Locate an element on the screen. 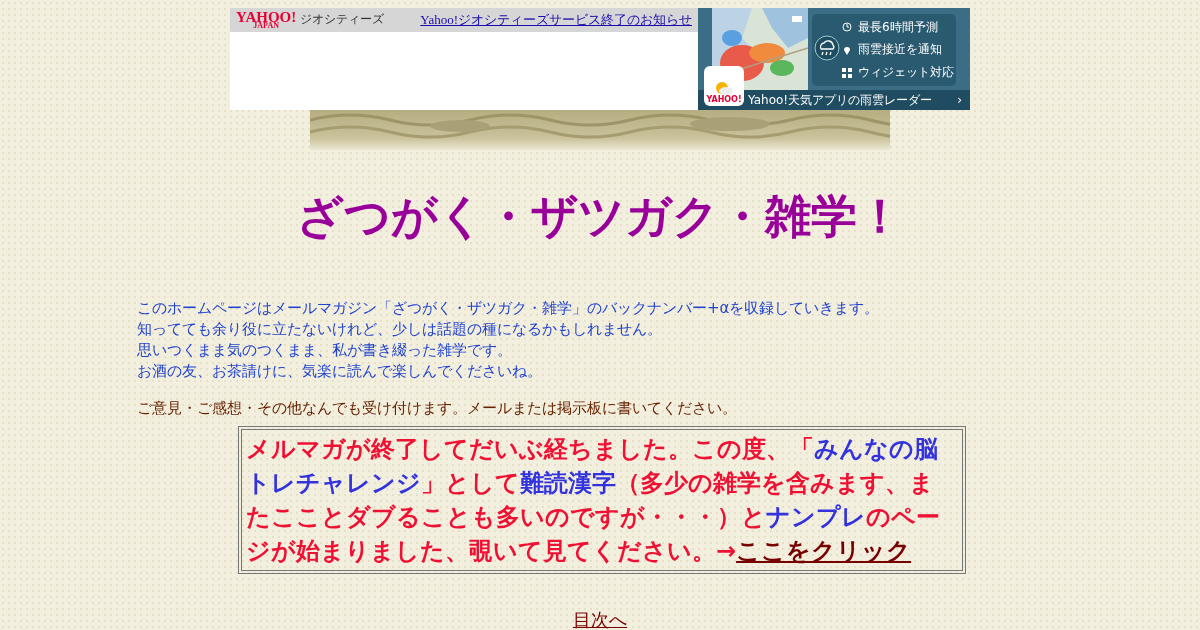 The image size is (1200, 630). feature-label: 雨雲接近を通知 is located at coordinates (899, 50).